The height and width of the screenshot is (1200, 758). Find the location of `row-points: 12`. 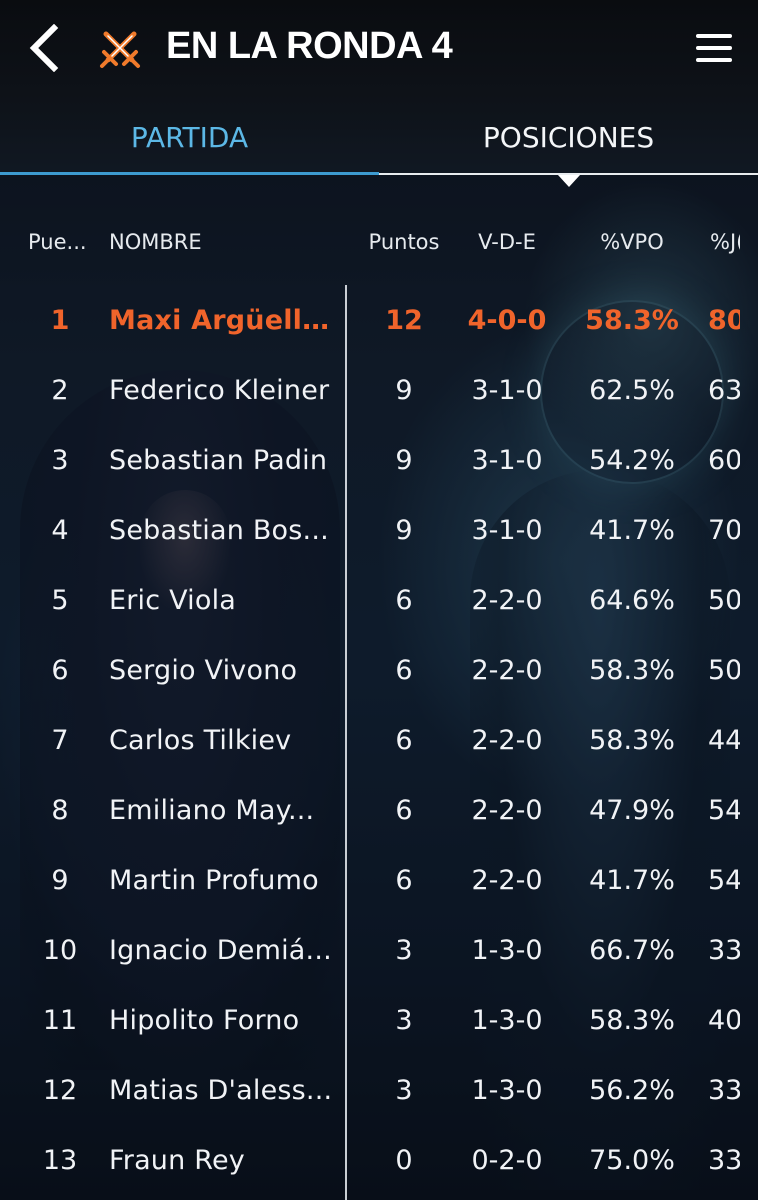

row-points: 12 is located at coordinates (404, 320).